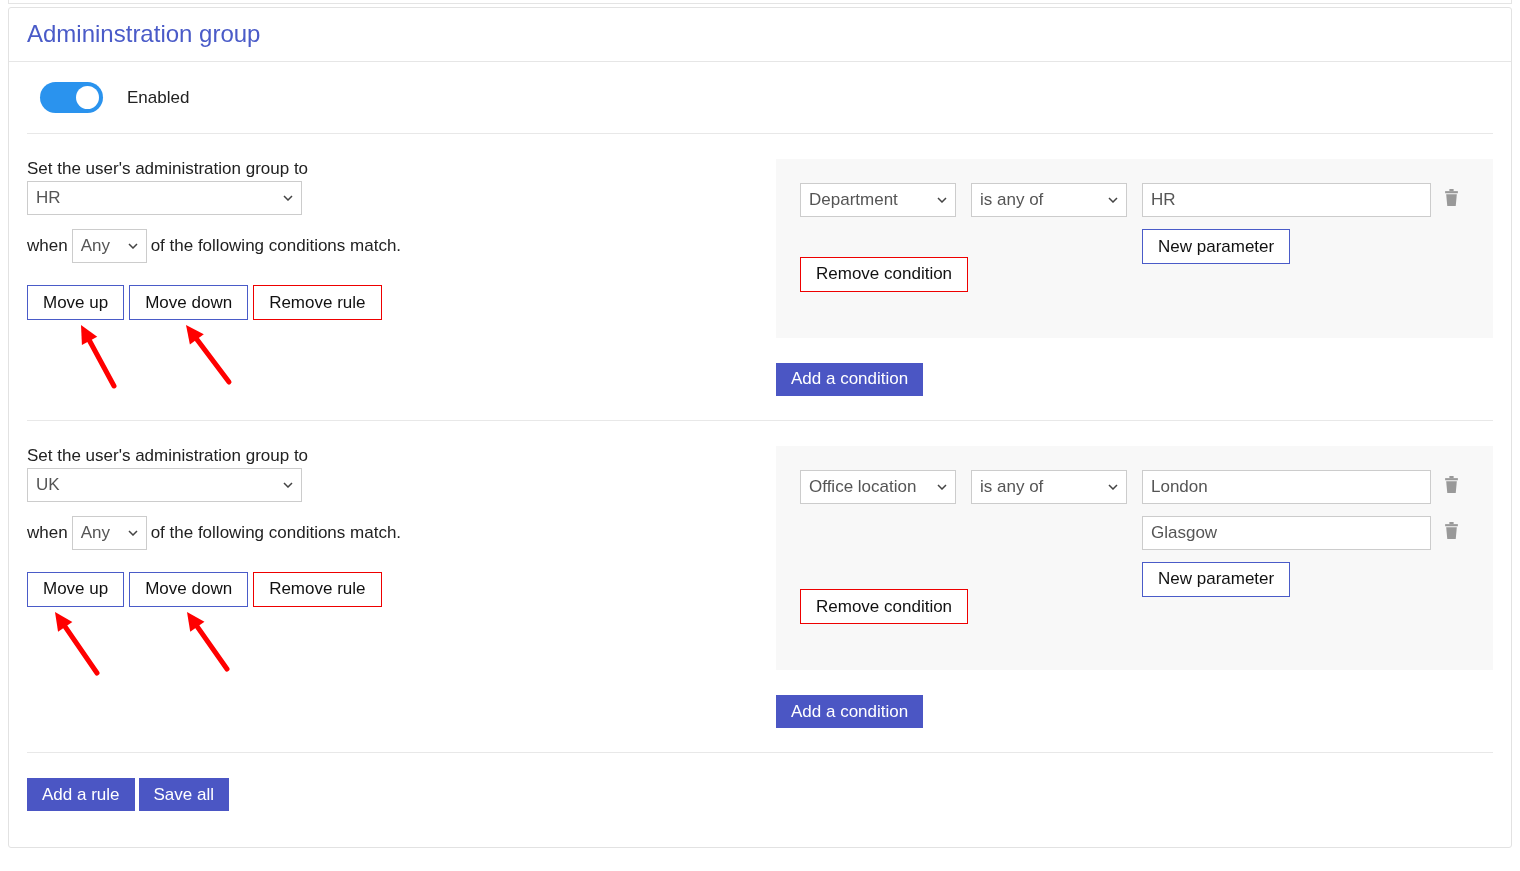 This screenshot has height=871, width=1520. What do you see at coordinates (878, 200) in the screenshot?
I see `field-select: Department` at bounding box center [878, 200].